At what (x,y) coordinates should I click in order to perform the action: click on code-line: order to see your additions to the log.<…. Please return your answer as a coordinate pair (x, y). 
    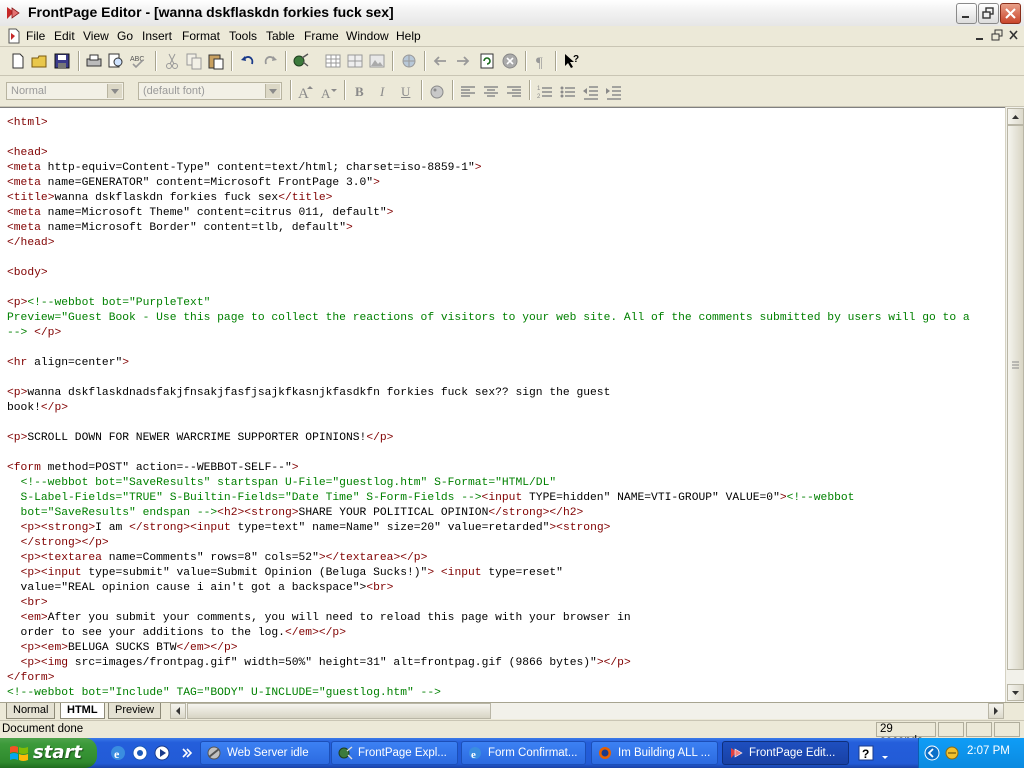
    Looking at the image, I should click on (488, 633).